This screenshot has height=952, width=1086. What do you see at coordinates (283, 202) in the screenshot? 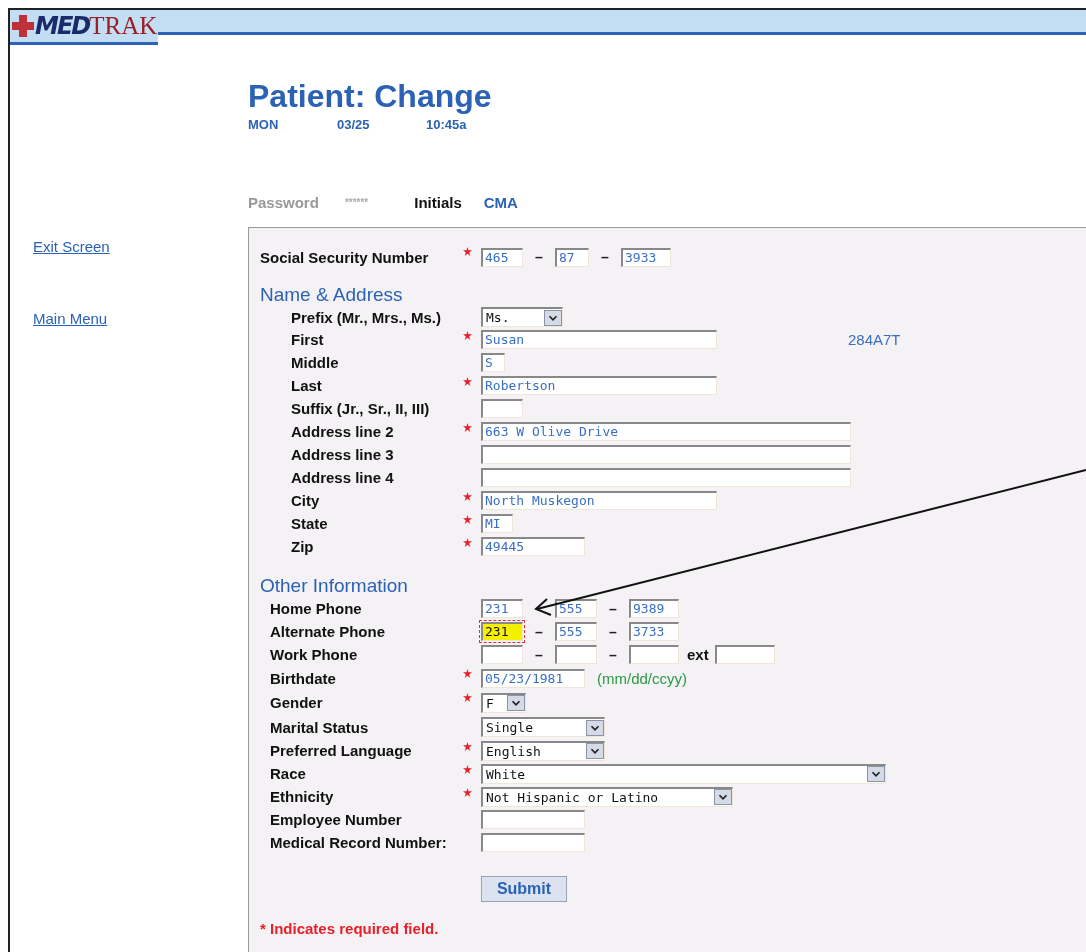
I see `password-label: Password` at bounding box center [283, 202].